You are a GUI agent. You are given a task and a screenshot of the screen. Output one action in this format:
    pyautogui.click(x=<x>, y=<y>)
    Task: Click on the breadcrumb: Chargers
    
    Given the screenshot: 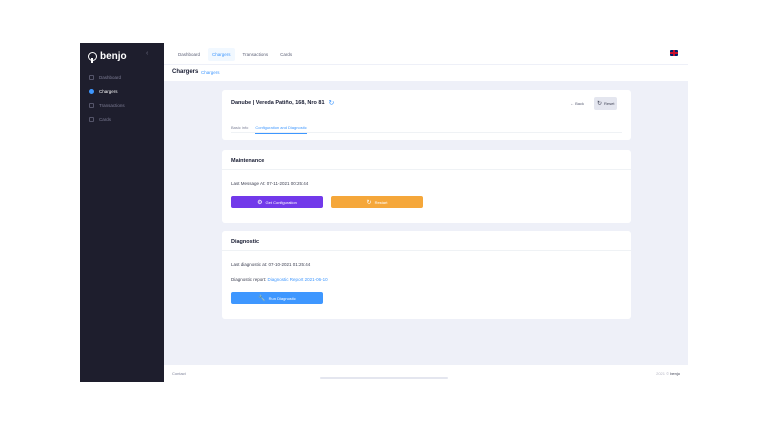 What is the action you would take?
    pyautogui.click(x=210, y=72)
    